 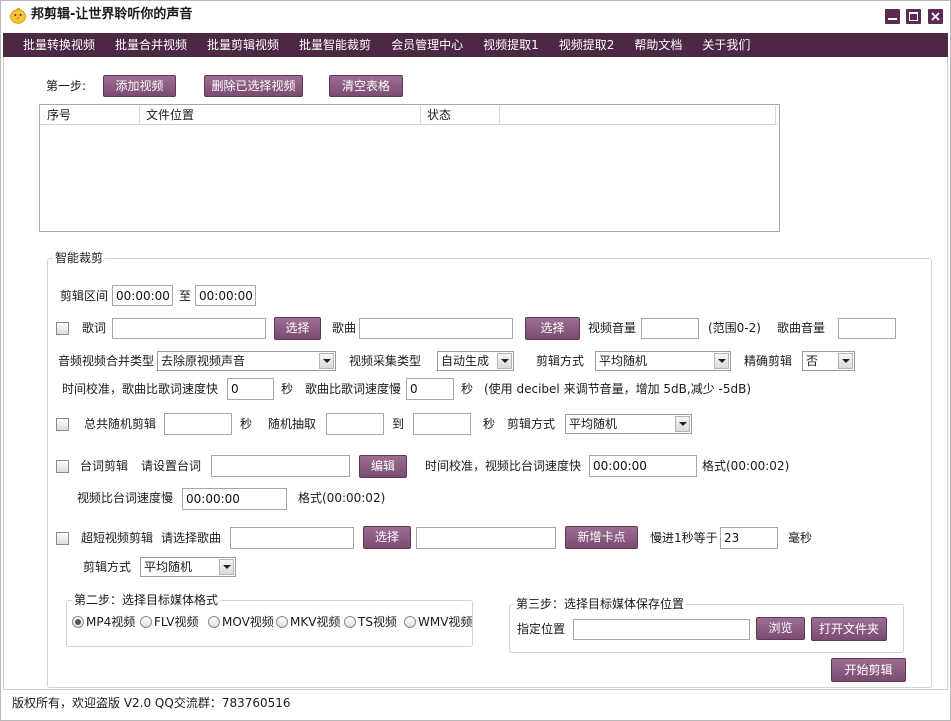 I want to click on video-volume-range-hint: (范围0-2), so click(x=734, y=328).